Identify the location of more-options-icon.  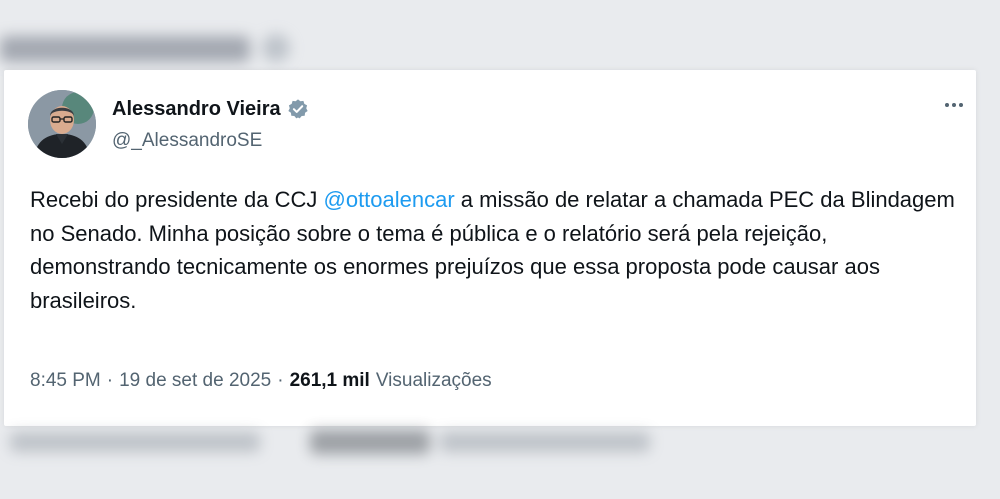
(947, 105).